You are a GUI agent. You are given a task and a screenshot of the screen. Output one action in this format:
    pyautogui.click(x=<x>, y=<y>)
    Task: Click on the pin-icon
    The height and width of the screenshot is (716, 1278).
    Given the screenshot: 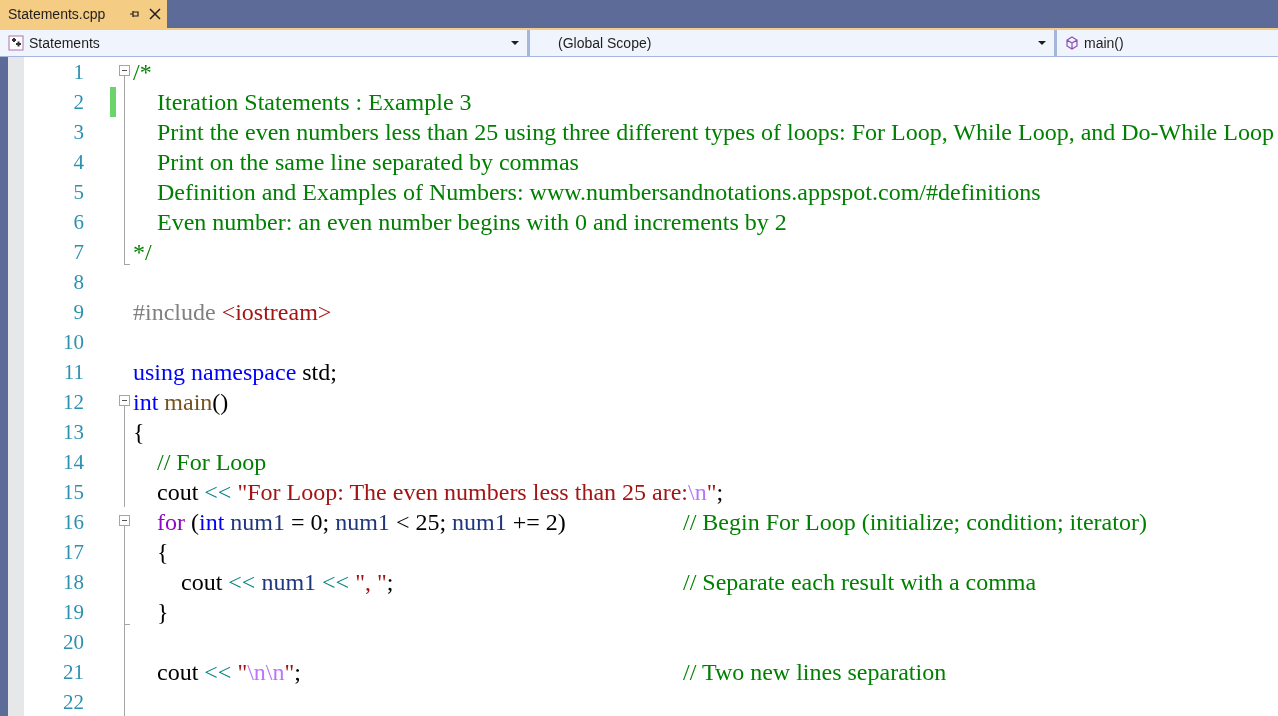 What is the action you would take?
    pyautogui.click(x=135, y=14)
    